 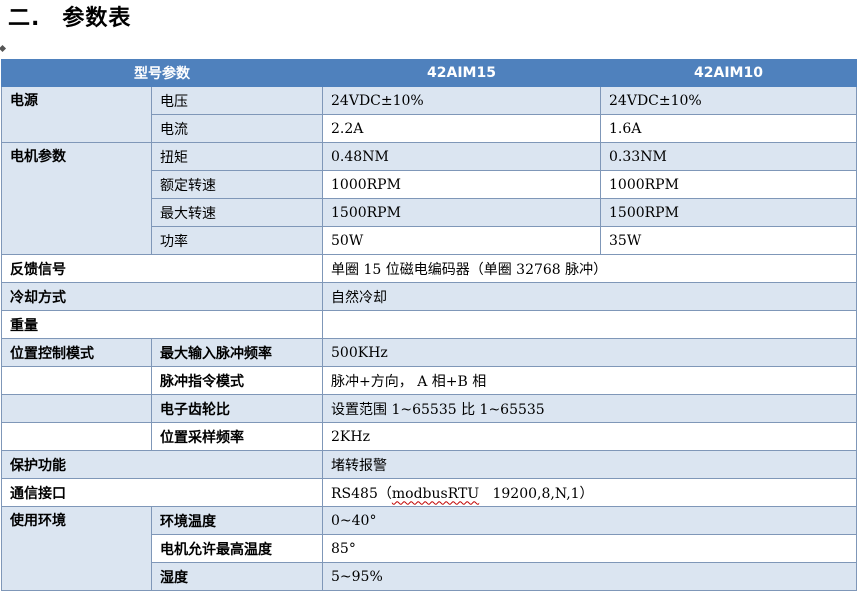 I want to click on feedback-label: 反馈信号, so click(x=162, y=268).